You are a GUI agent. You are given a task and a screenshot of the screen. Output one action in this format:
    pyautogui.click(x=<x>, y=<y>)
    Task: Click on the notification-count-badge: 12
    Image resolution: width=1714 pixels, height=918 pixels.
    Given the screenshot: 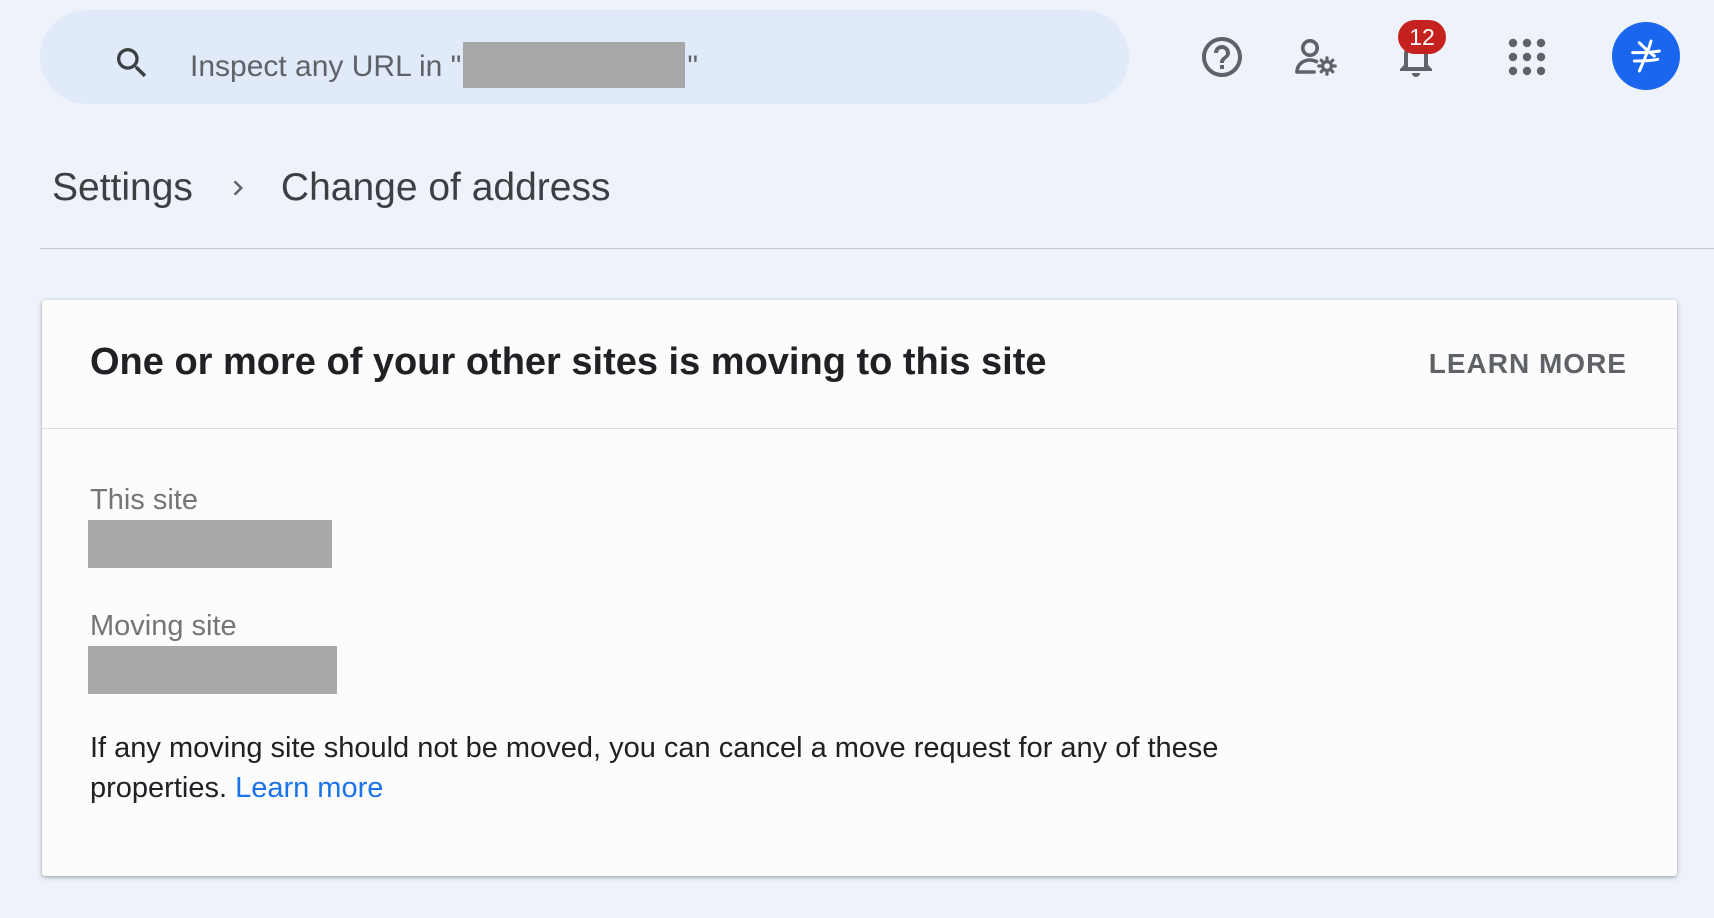 What is the action you would take?
    pyautogui.click(x=1422, y=37)
    